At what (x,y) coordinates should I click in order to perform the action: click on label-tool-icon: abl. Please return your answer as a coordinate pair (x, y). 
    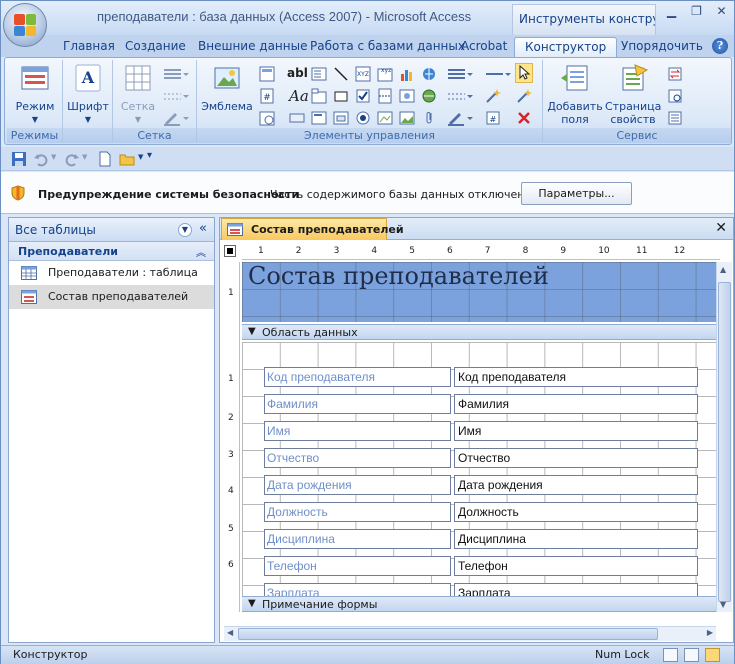
    Looking at the image, I should click on (297, 73).